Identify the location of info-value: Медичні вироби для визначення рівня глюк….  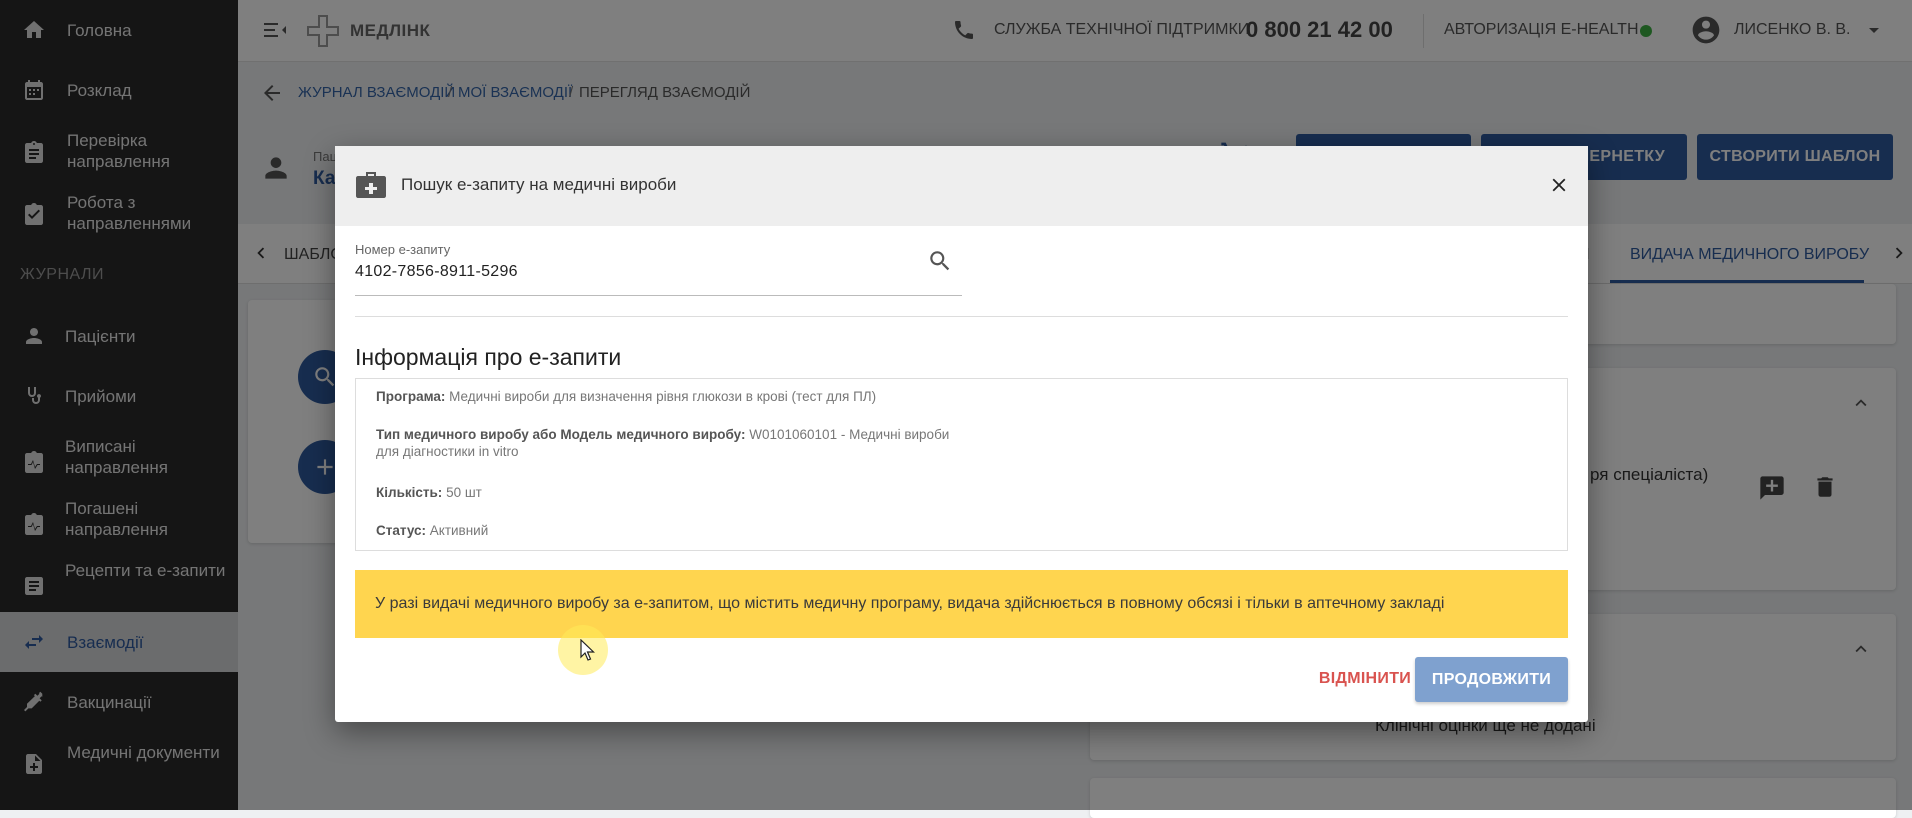
(663, 396).